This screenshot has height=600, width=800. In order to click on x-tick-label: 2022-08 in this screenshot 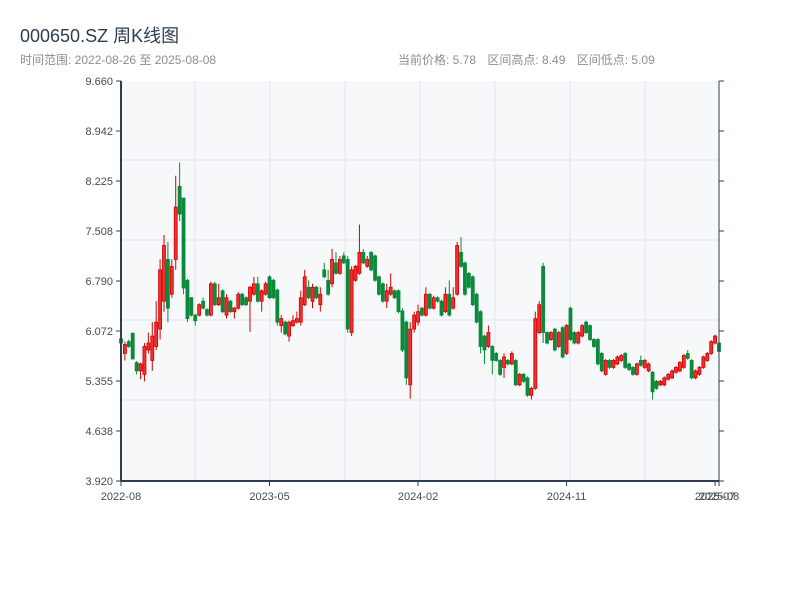, I will do `click(121, 497)`.